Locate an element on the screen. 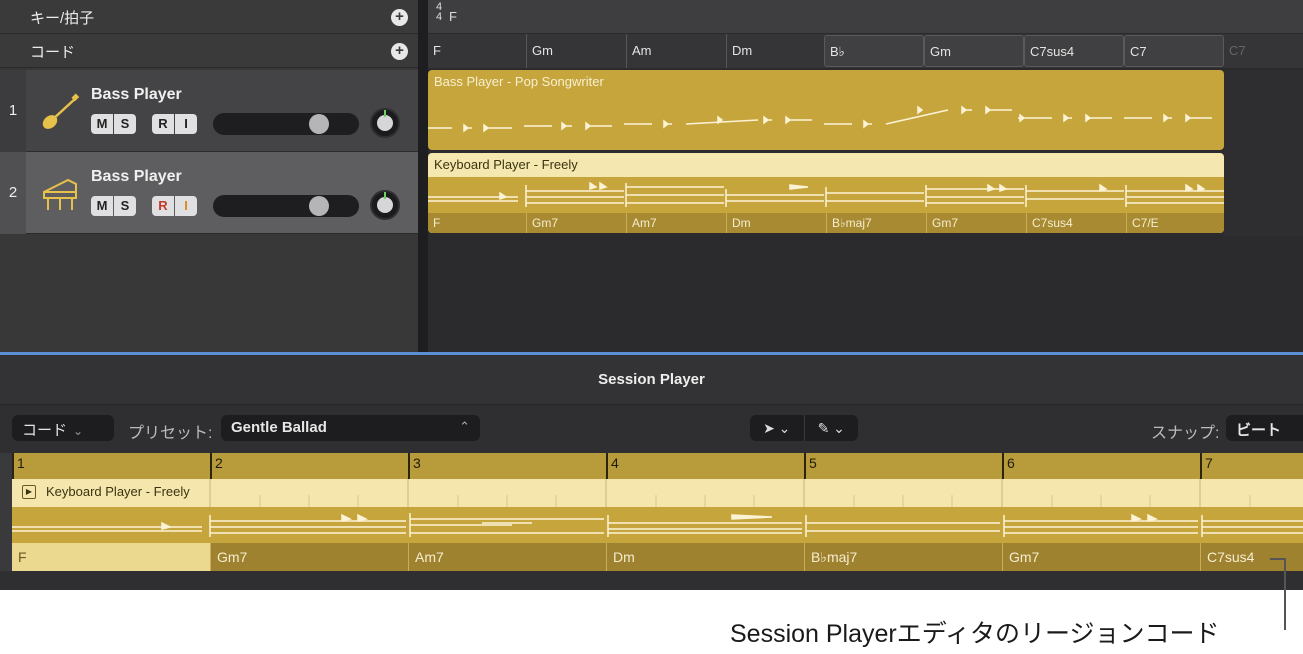 This screenshot has width=1303, height=654. bar-number: 6 is located at coordinates (1008, 466).